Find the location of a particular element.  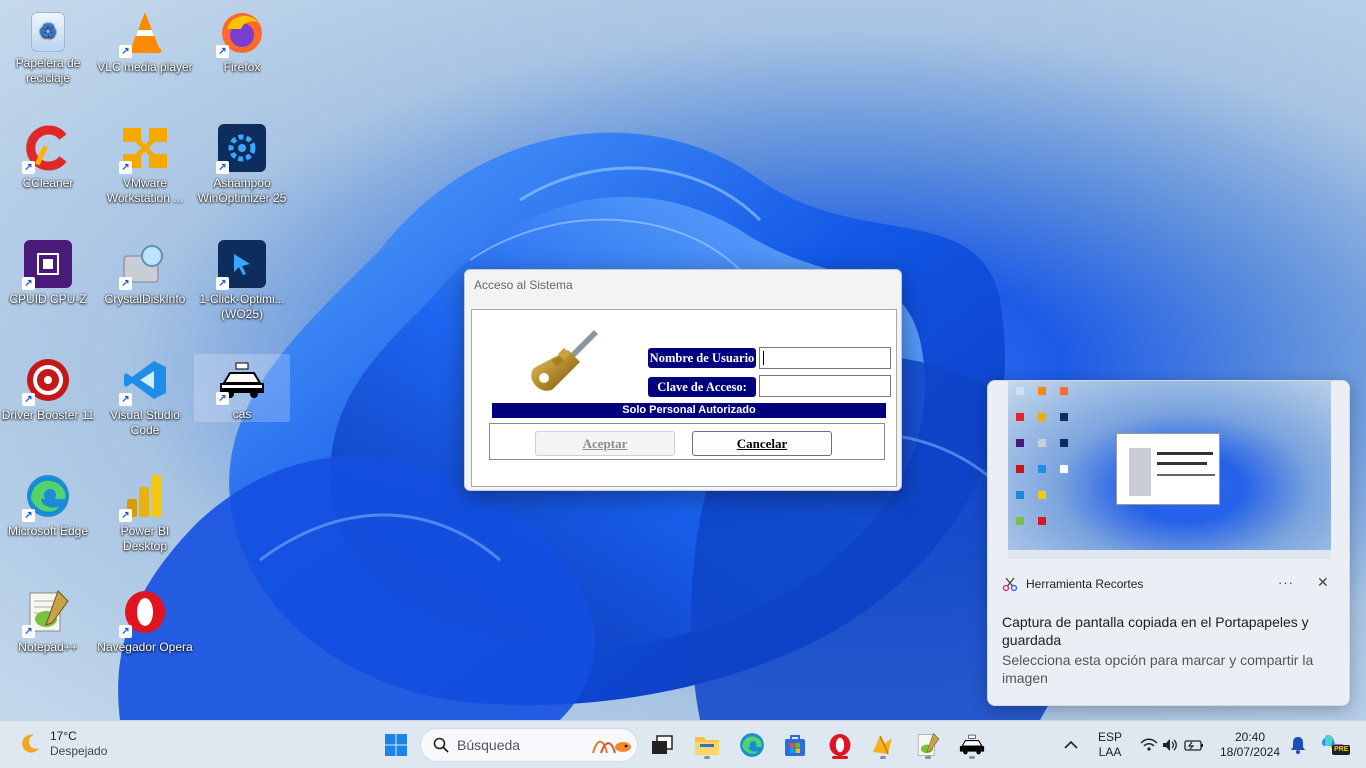

windows-logo-icon is located at coordinates (396, 745).